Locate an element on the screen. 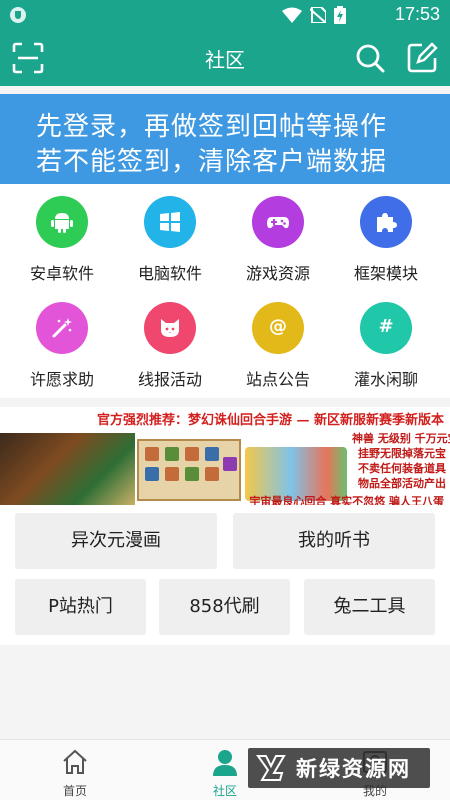 The image size is (450, 800). category-game-resources: 游戏资源 is located at coordinates (278, 234).